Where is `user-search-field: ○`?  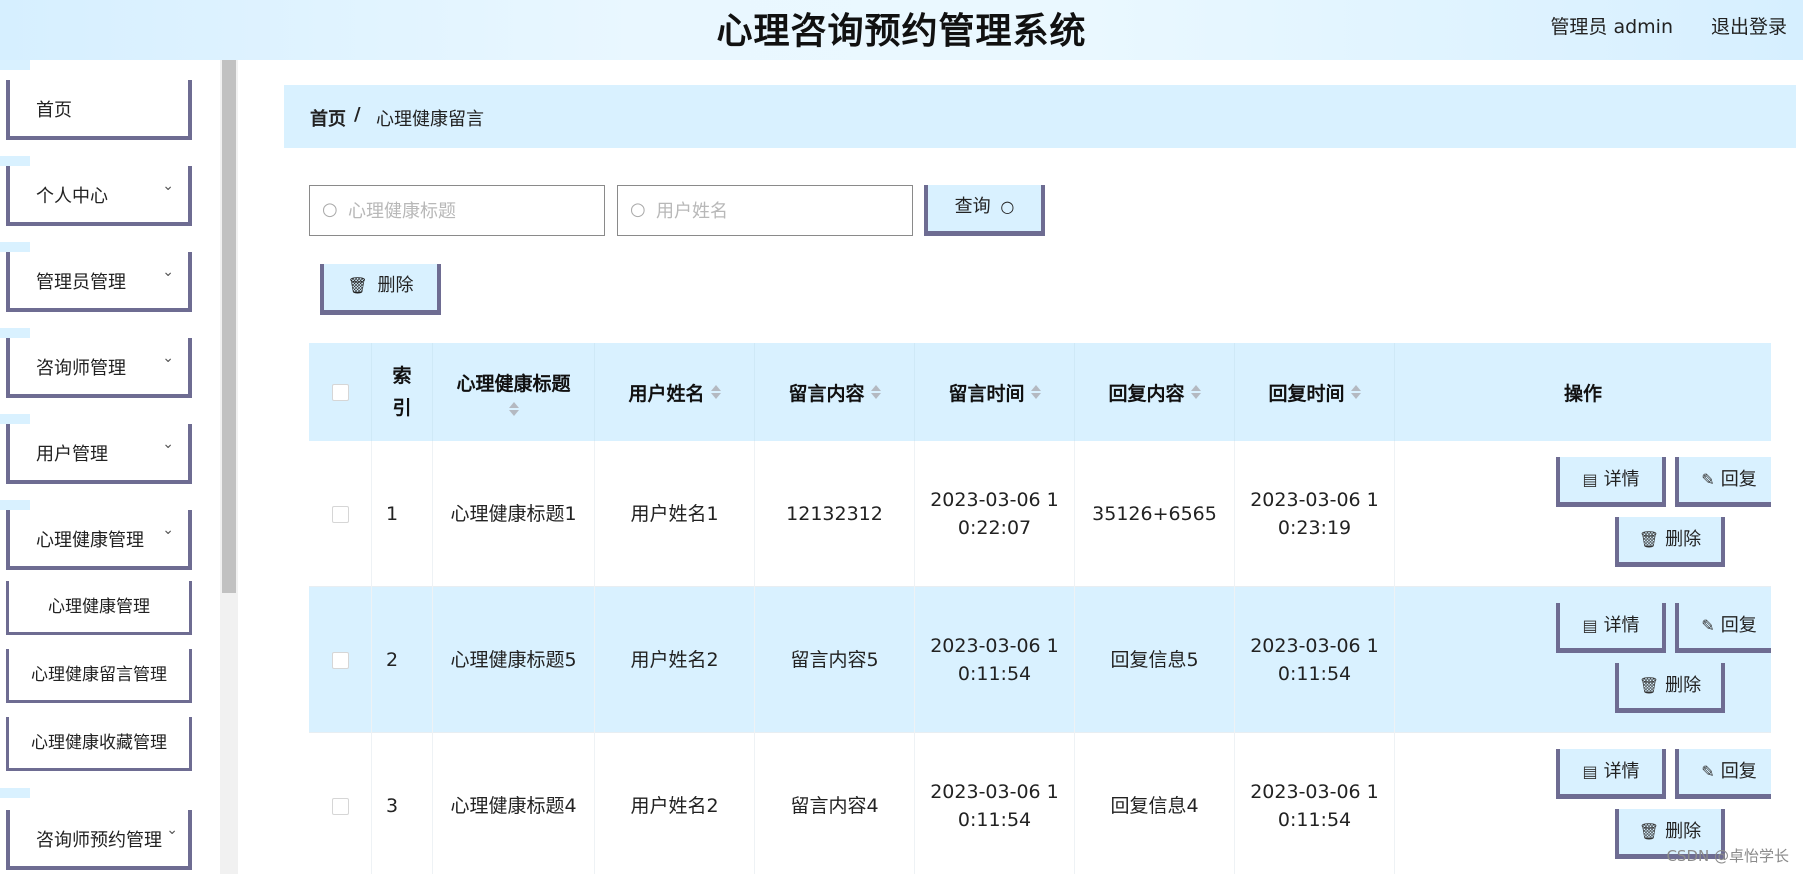
user-search-field: ○ is located at coordinates (765, 210).